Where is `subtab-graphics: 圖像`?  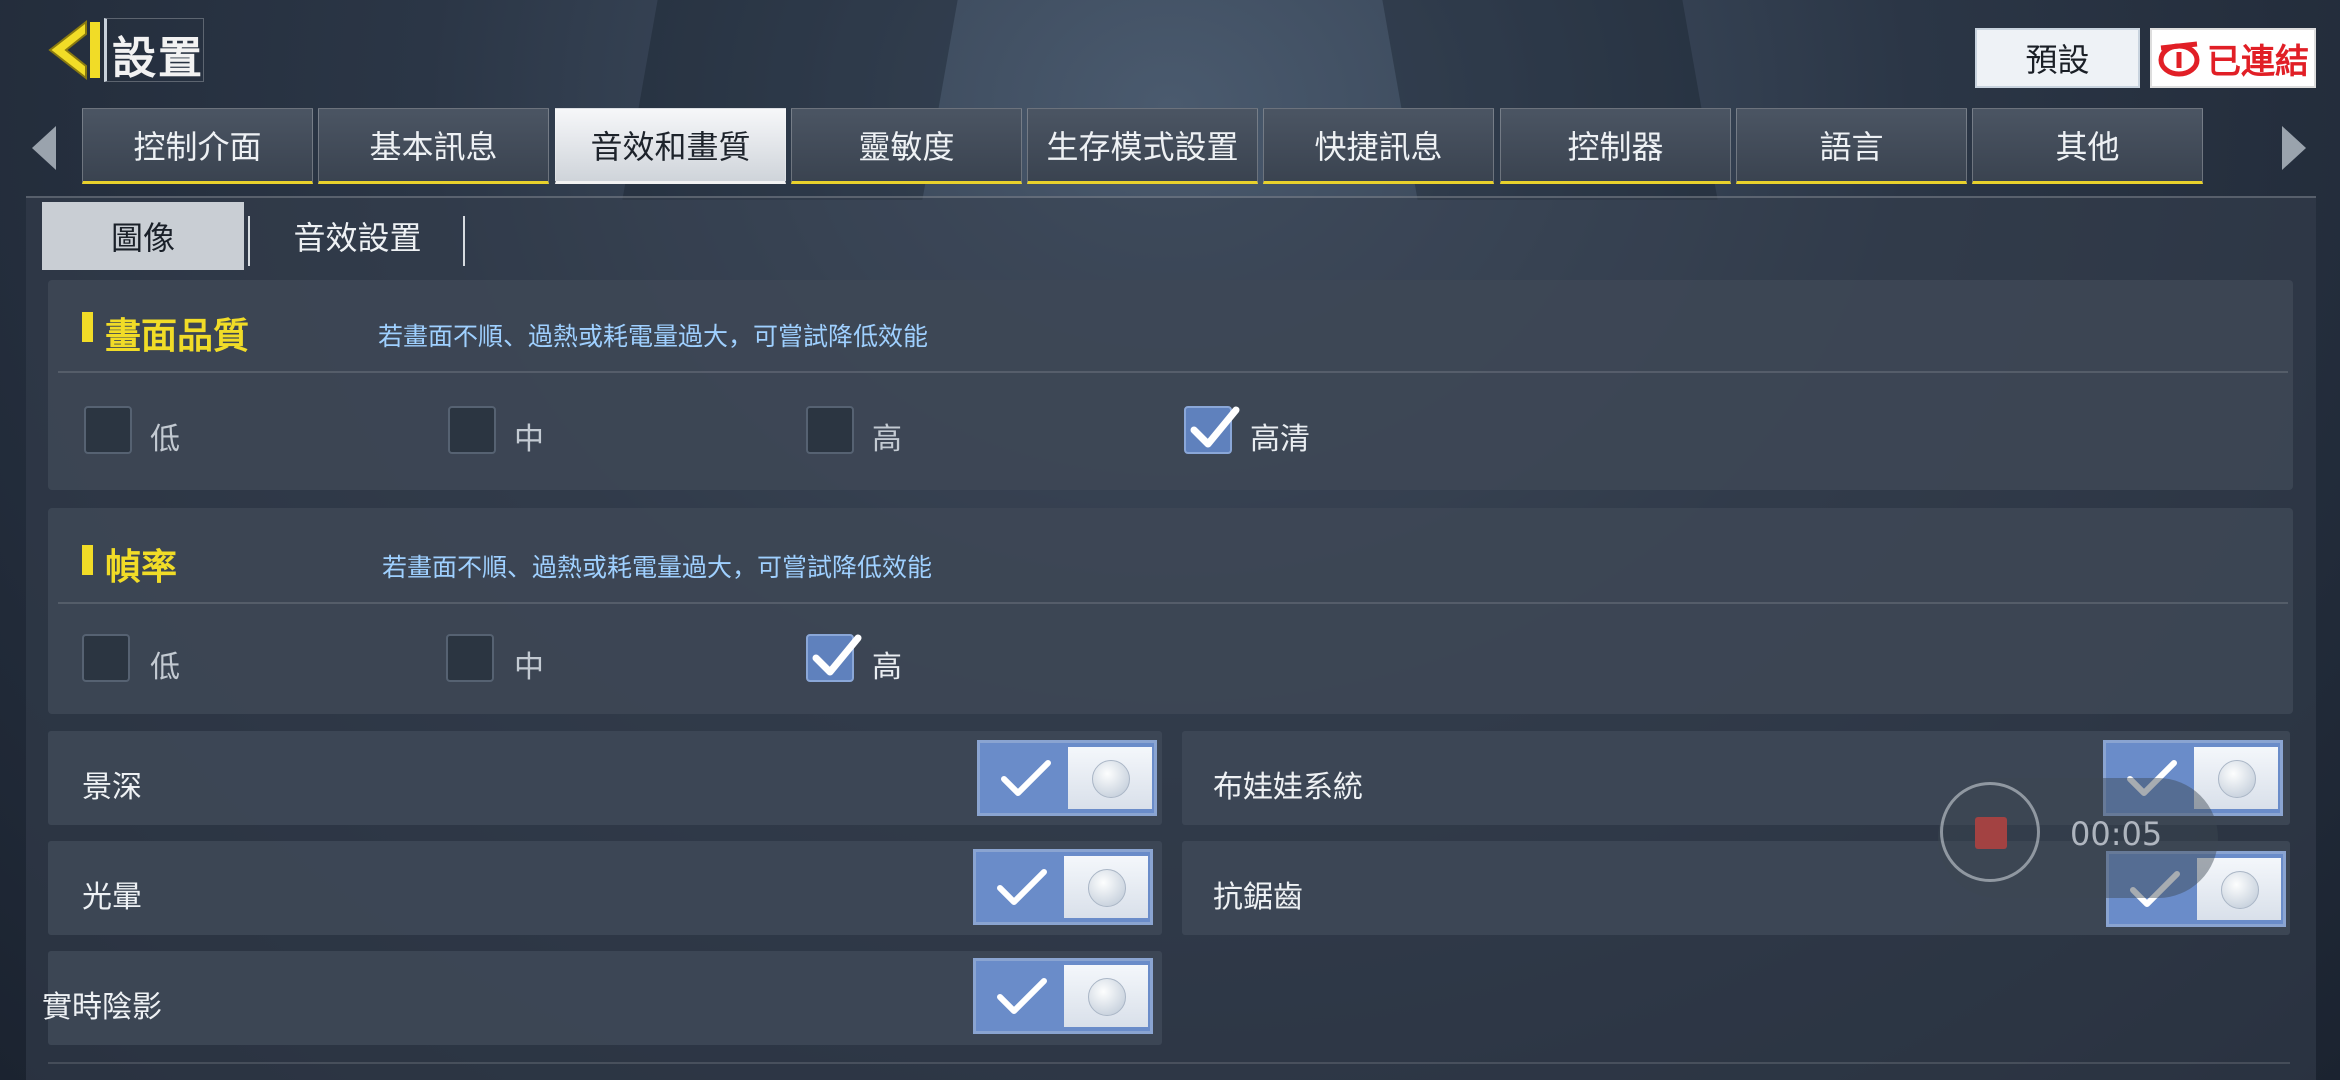
subtab-graphics: 圖像 is located at coordinates (143, 236).